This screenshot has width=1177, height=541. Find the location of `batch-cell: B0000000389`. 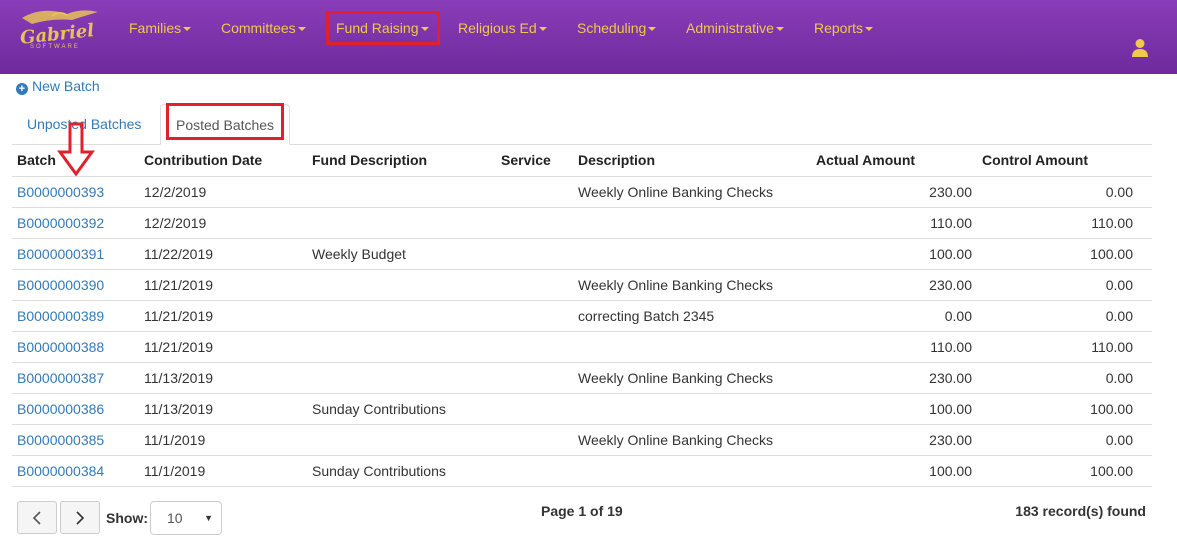

batch-cell: B0000000389 is located at coordinates (75, 316).